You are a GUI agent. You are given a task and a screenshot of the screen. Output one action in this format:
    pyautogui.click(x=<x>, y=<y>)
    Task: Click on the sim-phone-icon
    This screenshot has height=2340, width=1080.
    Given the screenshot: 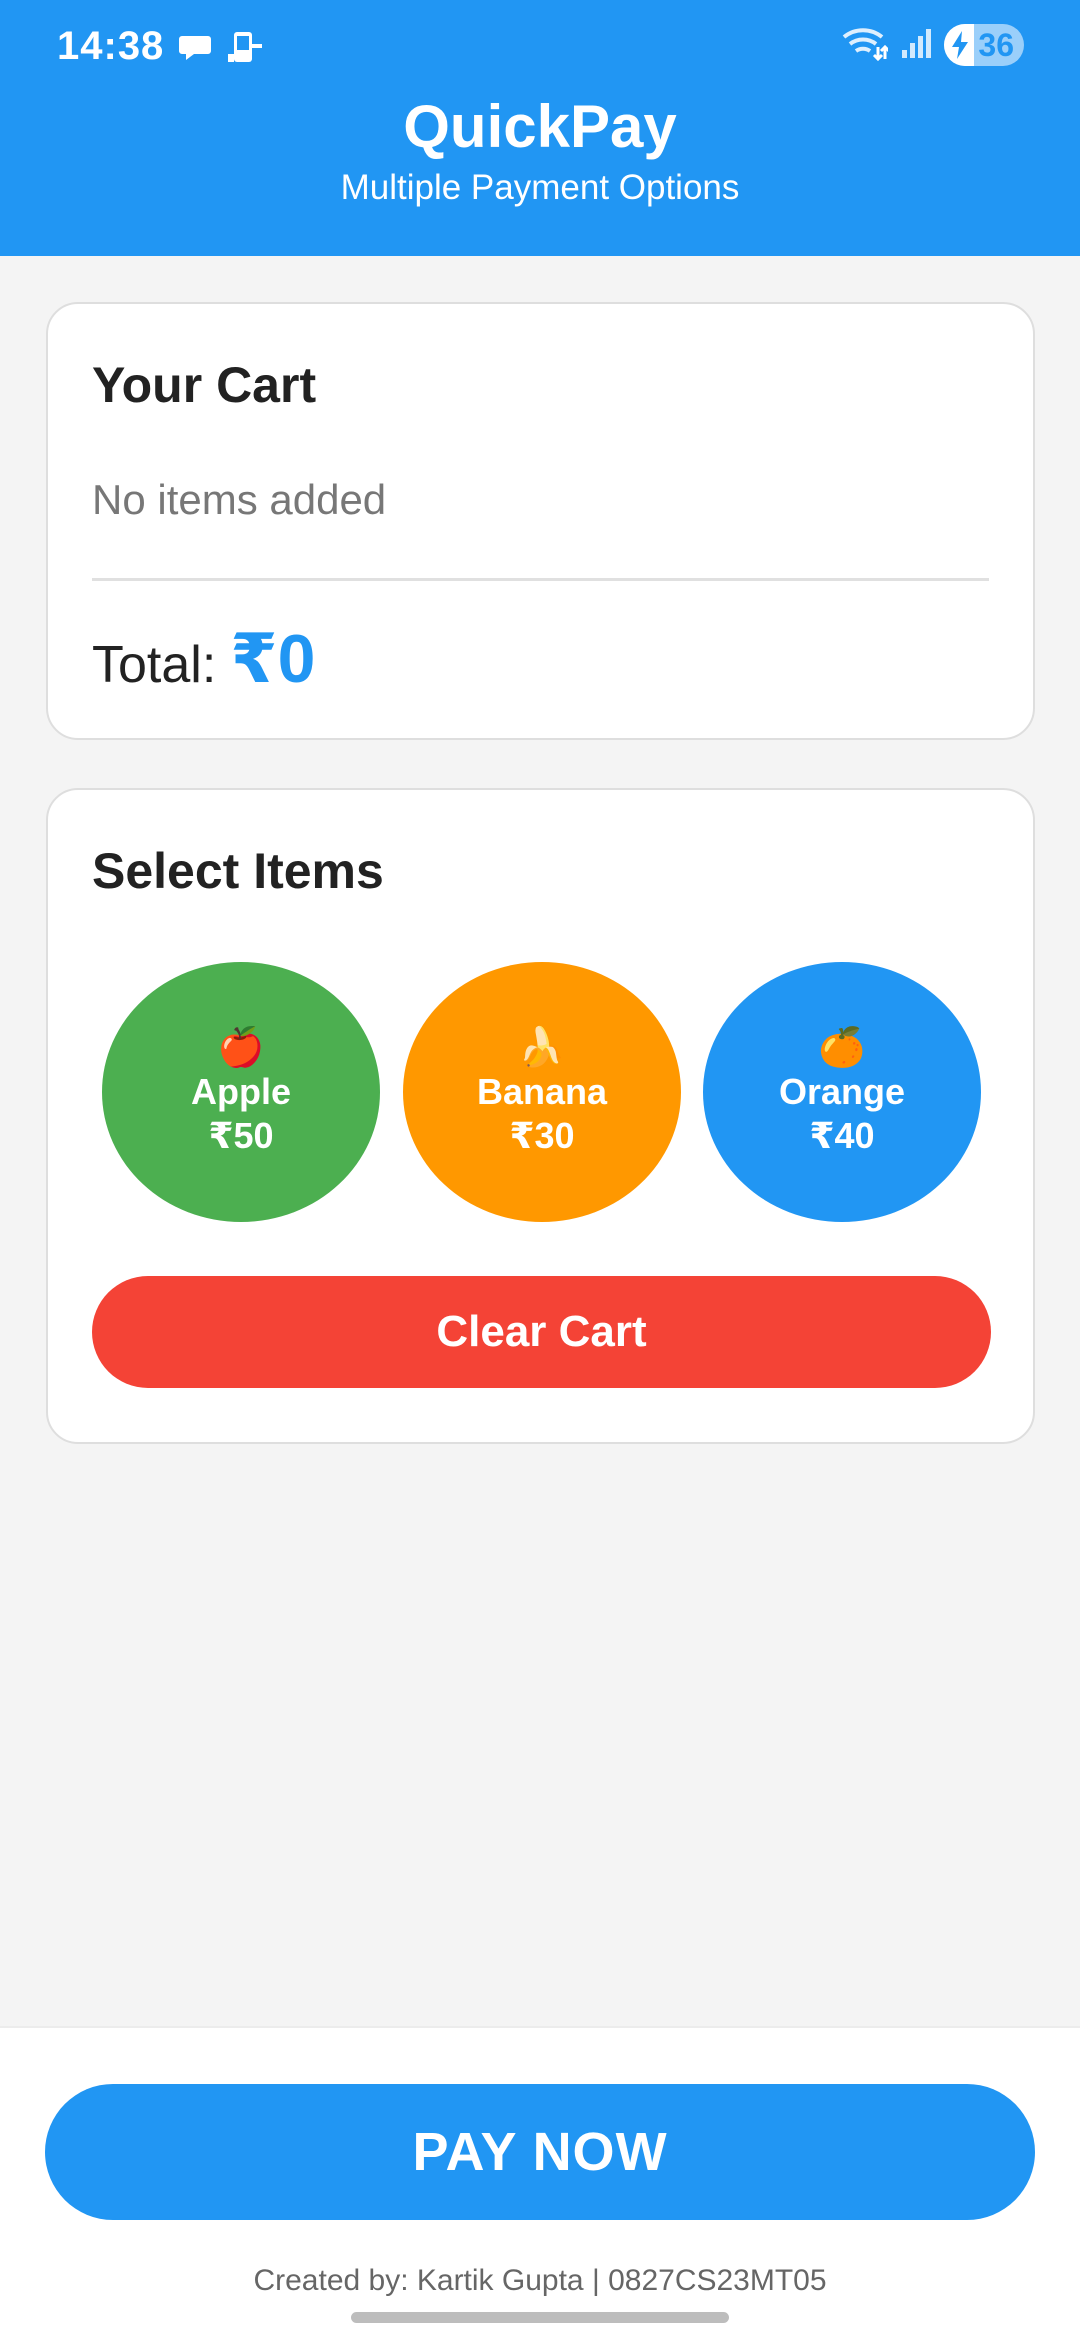 What is the action you would take?
    pyautogui.click(x=245, y=50)
    